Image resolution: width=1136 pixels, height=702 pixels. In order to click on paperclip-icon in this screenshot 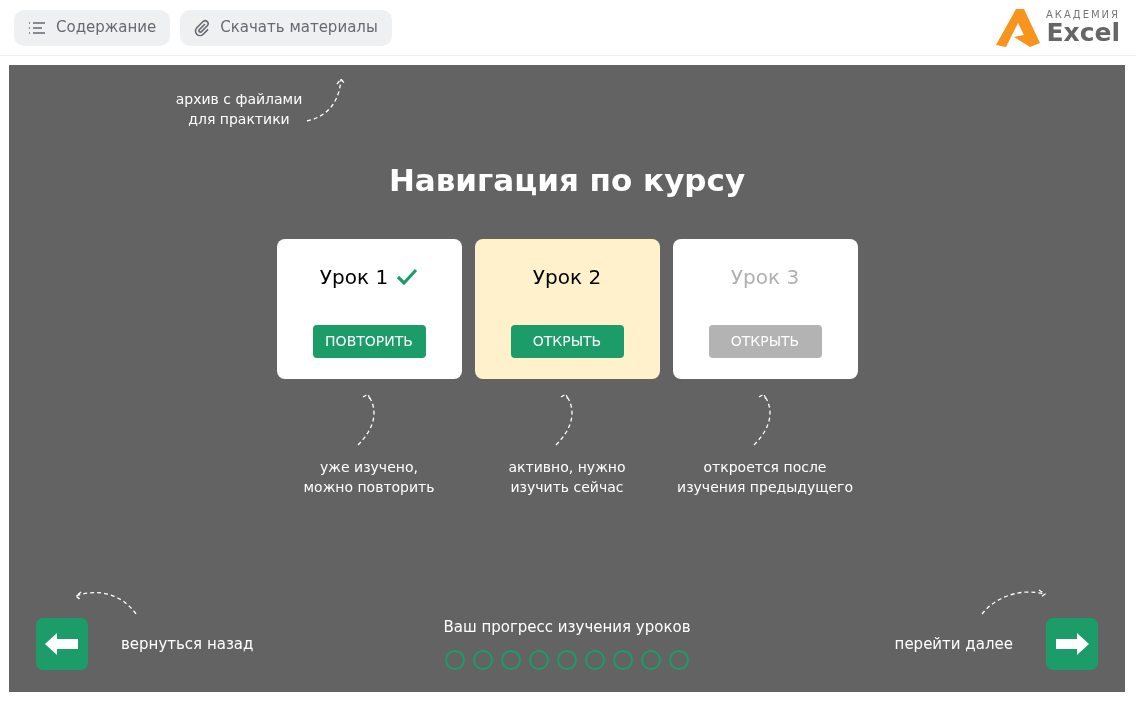, I will do `click(202, 27)`.